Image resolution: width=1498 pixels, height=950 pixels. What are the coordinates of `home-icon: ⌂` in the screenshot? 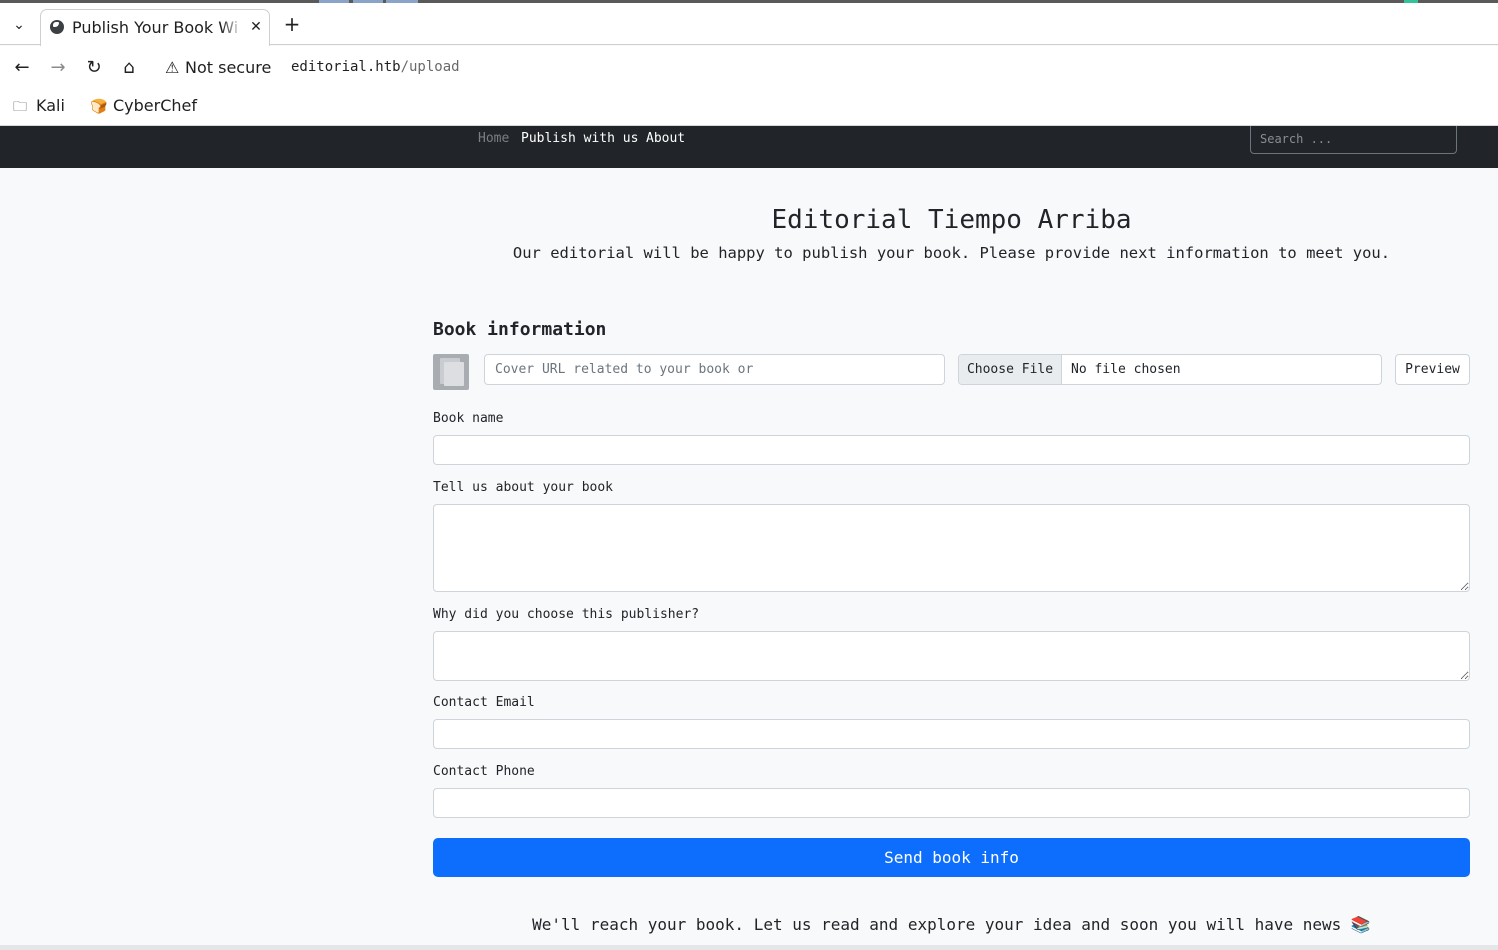 It's located at (129, 68).